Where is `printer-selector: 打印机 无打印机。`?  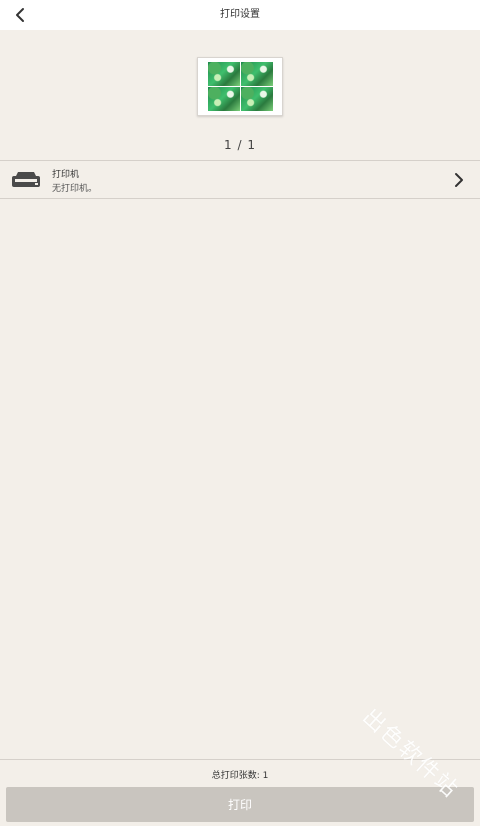
printer-selector: 打印机 无打印机。 is located at coordinates (240, 179).